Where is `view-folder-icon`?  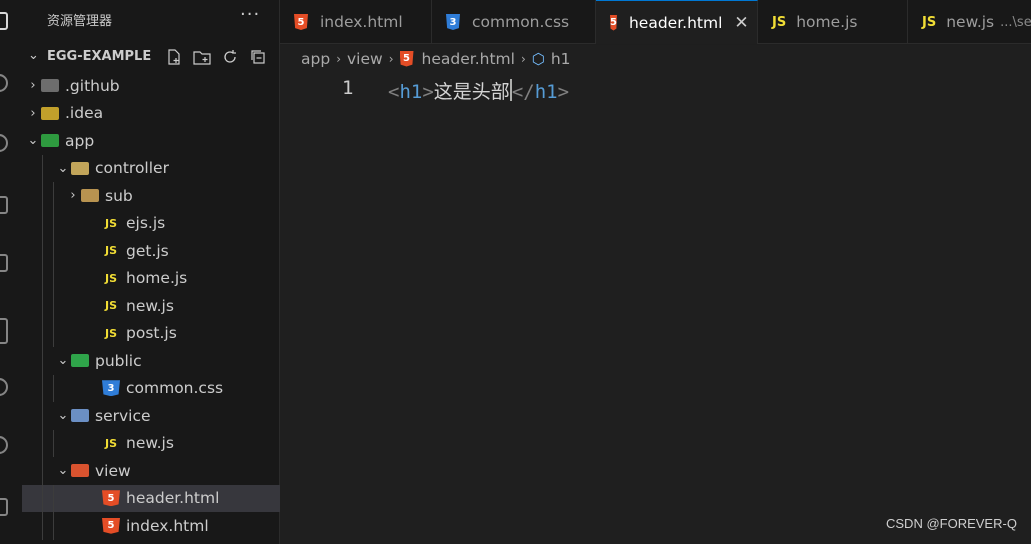 view-folder-icon is located at coordinates (80, 471).